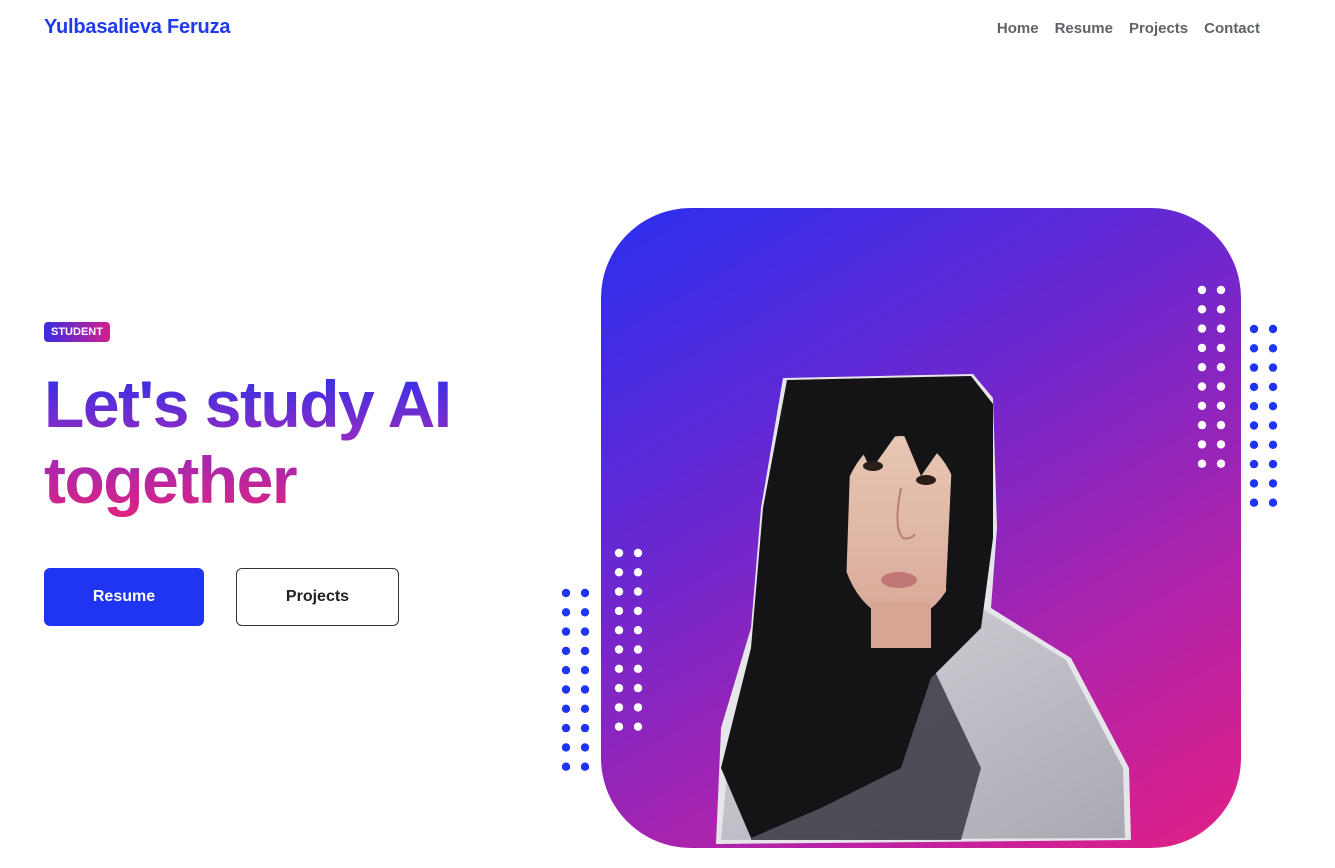 The image size is (1335, 868). I want to click on nav-home: Home, so click(1018, 28).